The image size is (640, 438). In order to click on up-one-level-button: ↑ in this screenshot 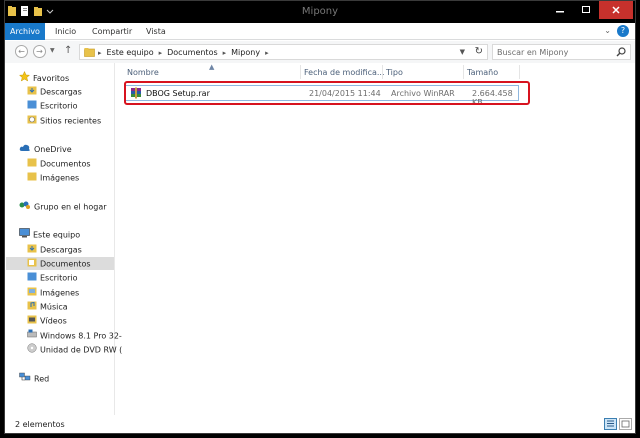, I will do `click(68, 50)`.